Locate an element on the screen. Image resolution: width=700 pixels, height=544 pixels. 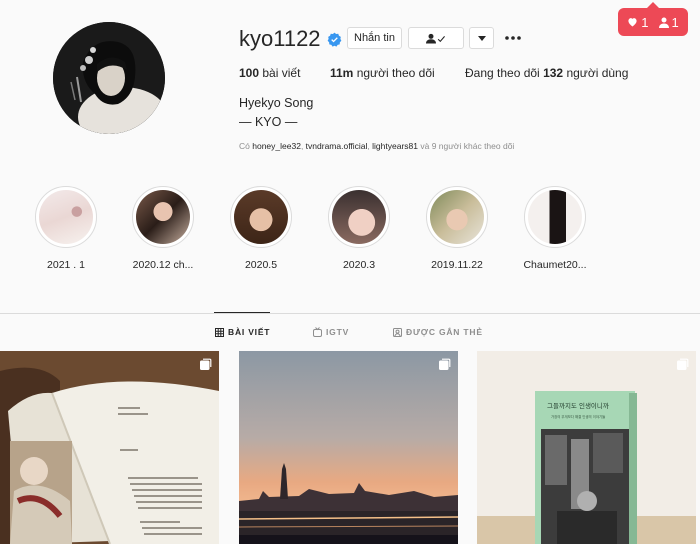
username-text: kyo1122 is located at coordinates (280, 38).